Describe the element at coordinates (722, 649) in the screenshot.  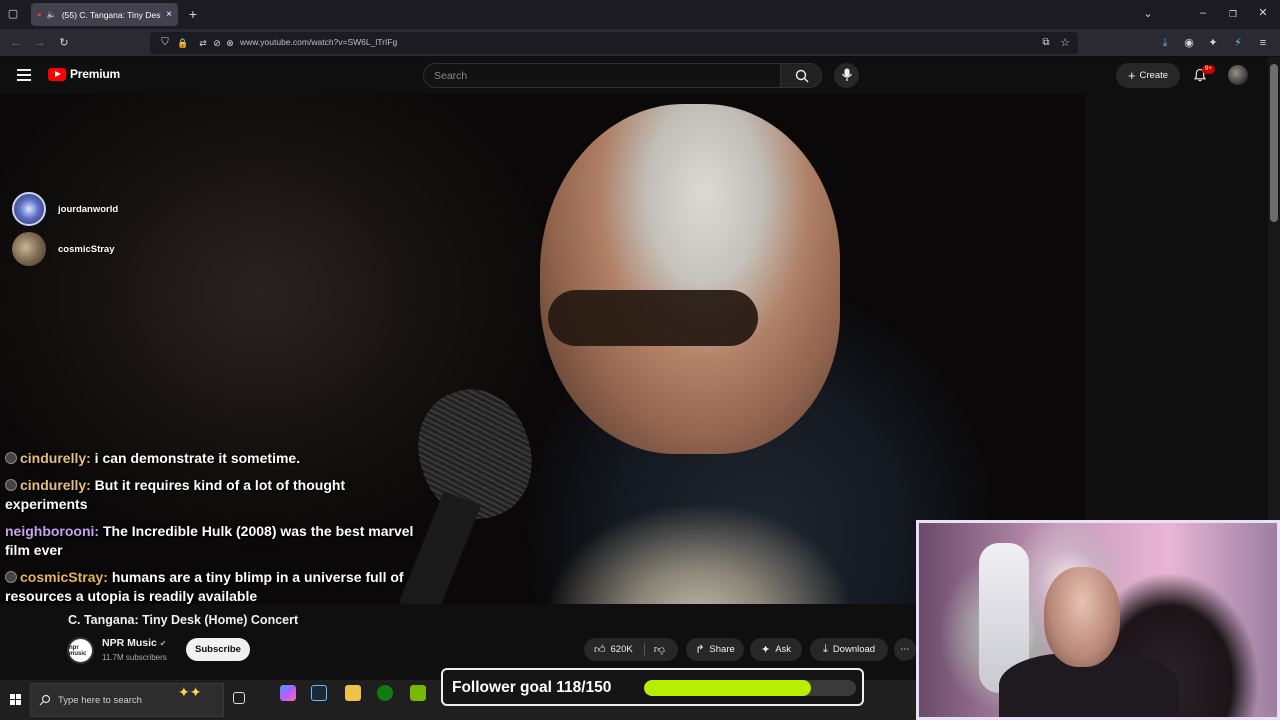
I see `share-label: Share` at that location.